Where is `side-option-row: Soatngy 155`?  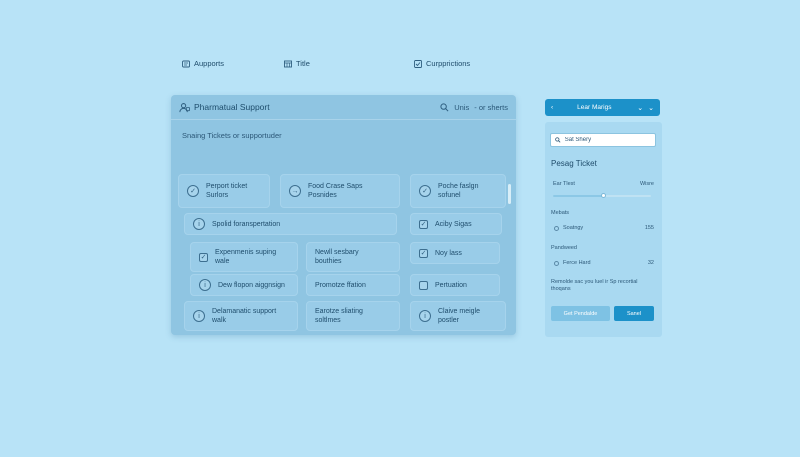
side-option-row: Soatngy 155 is located at coordinates (604, 228).